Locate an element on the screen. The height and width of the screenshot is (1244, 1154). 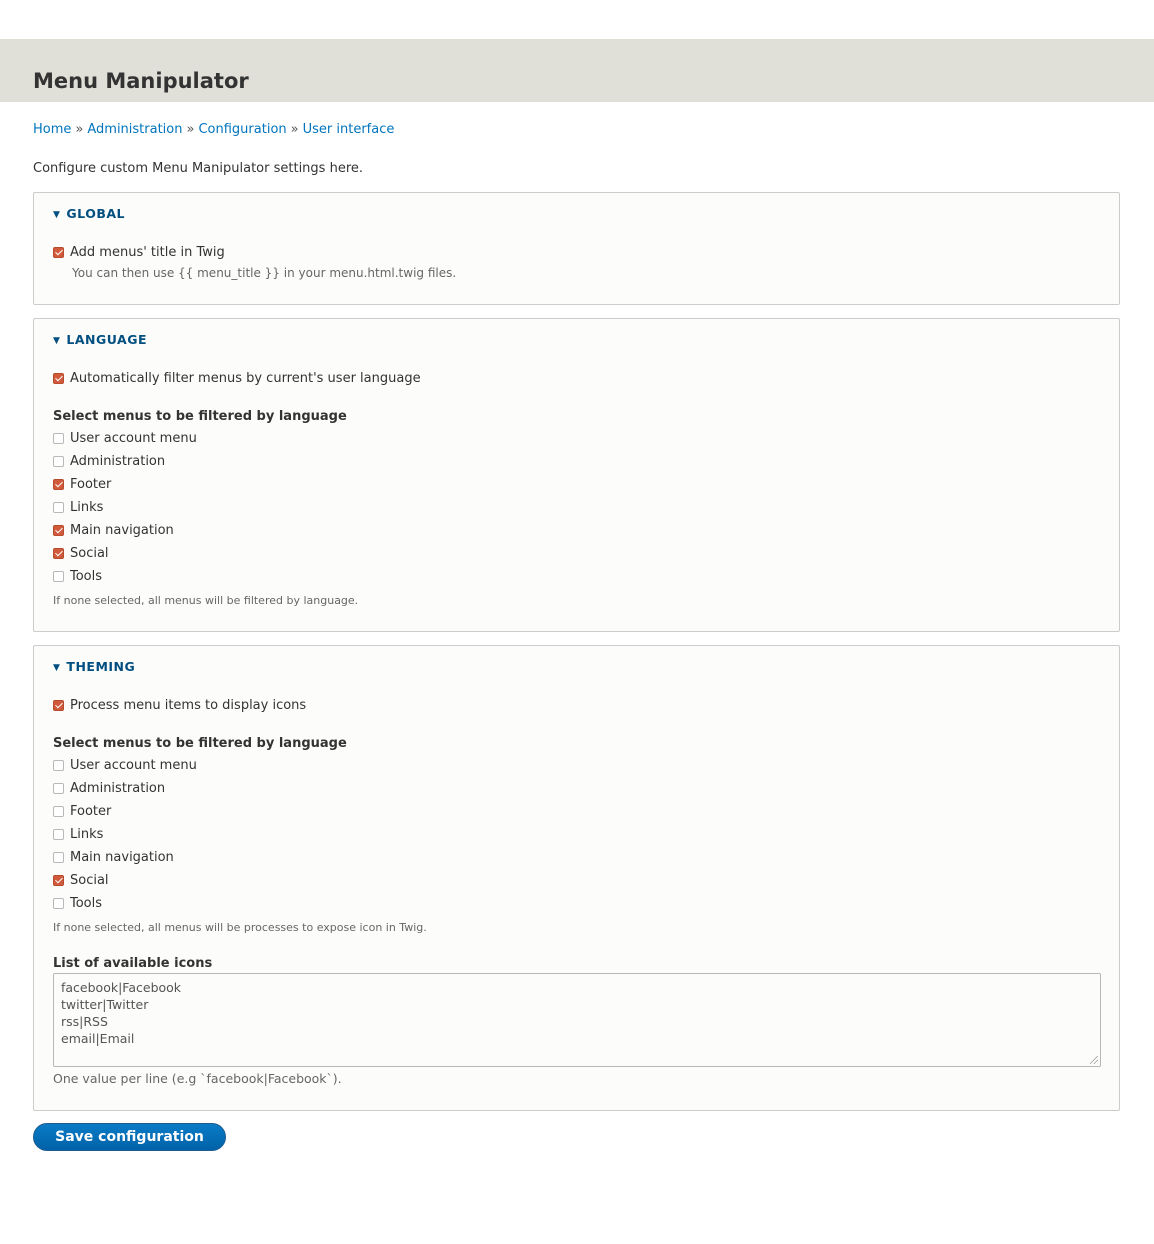
theming-menu-checkbox-administration is located at coordinates (58, 788).